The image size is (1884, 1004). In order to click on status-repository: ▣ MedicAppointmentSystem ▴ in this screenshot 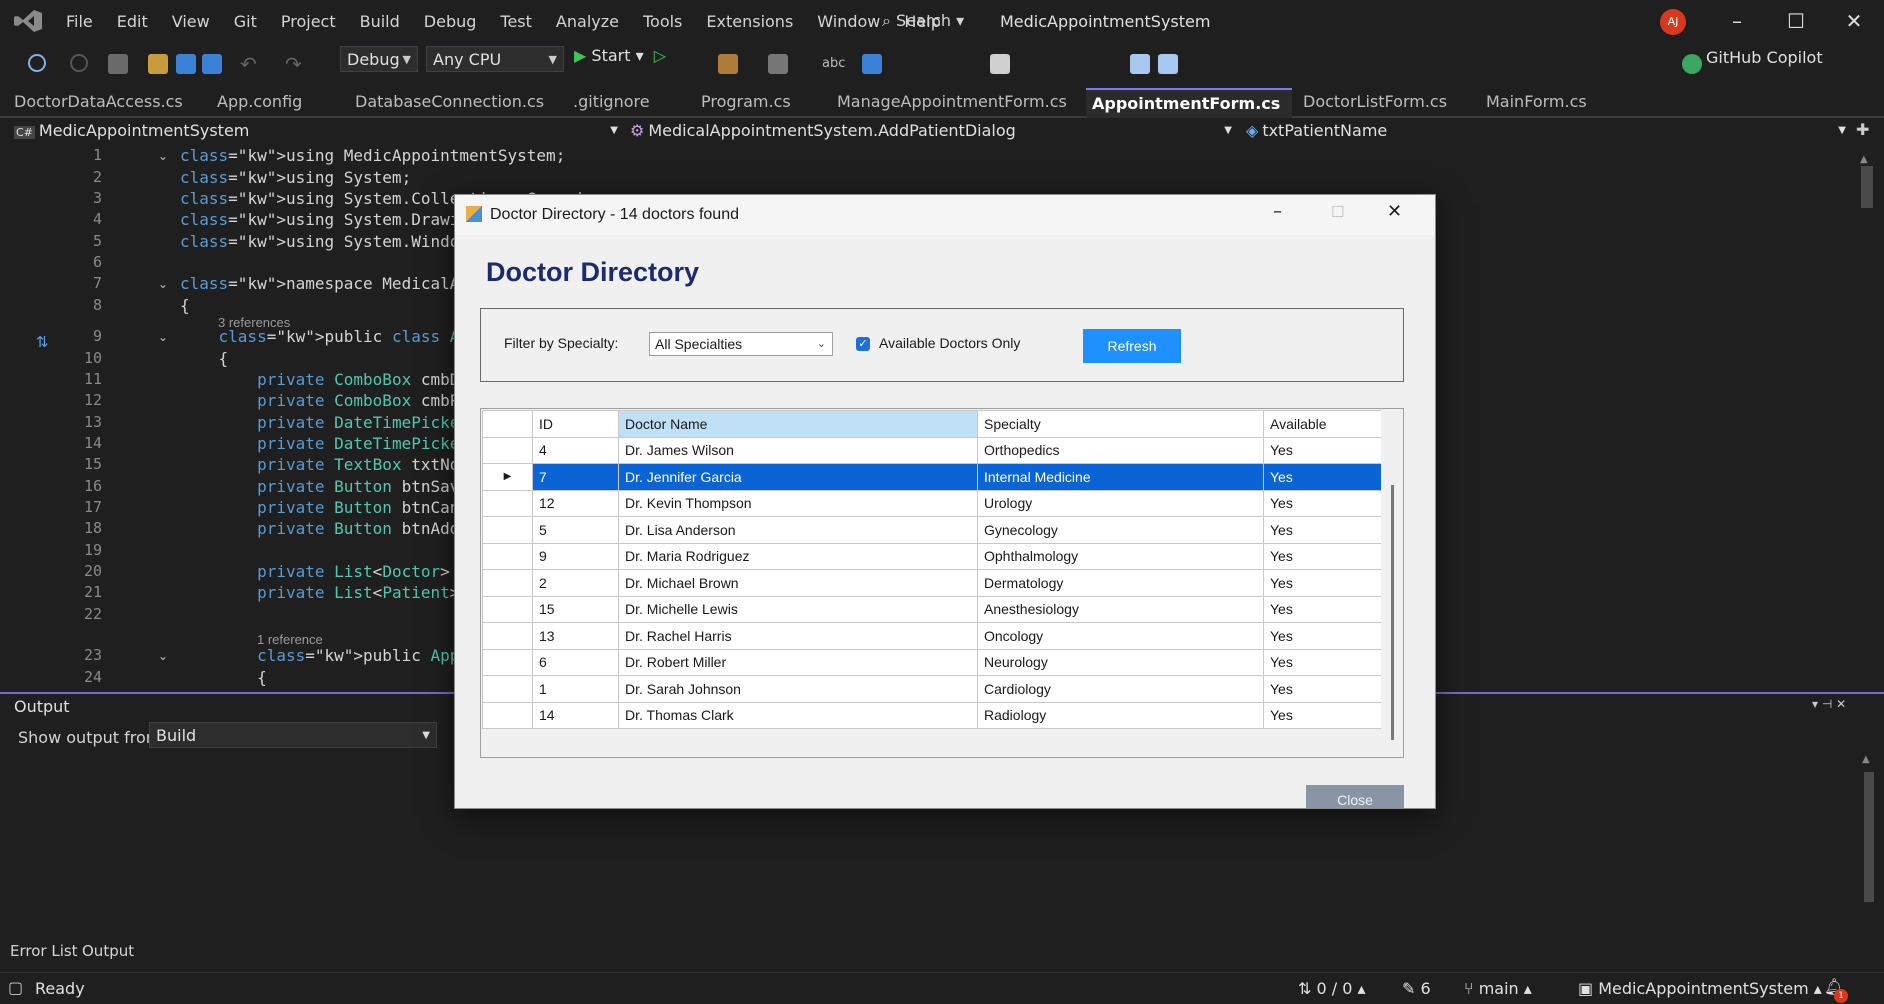, I will do `click(1700, 988)`.